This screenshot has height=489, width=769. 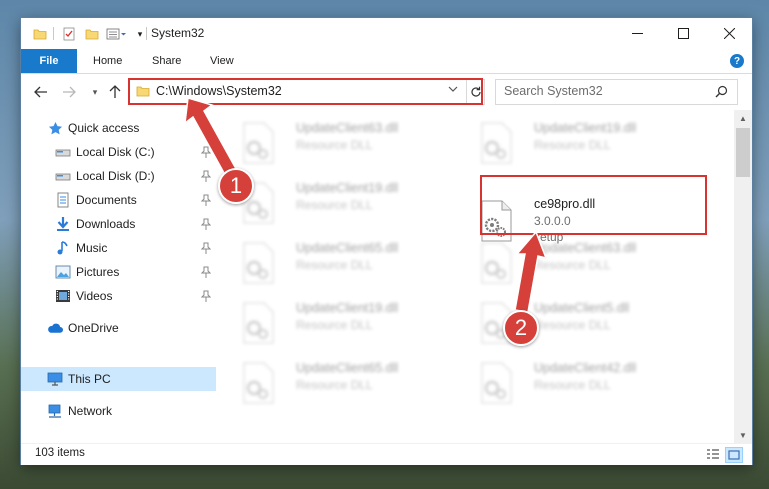 I want to click on sidebar-item-downloads: Downloads, so click(x=118, y=224).